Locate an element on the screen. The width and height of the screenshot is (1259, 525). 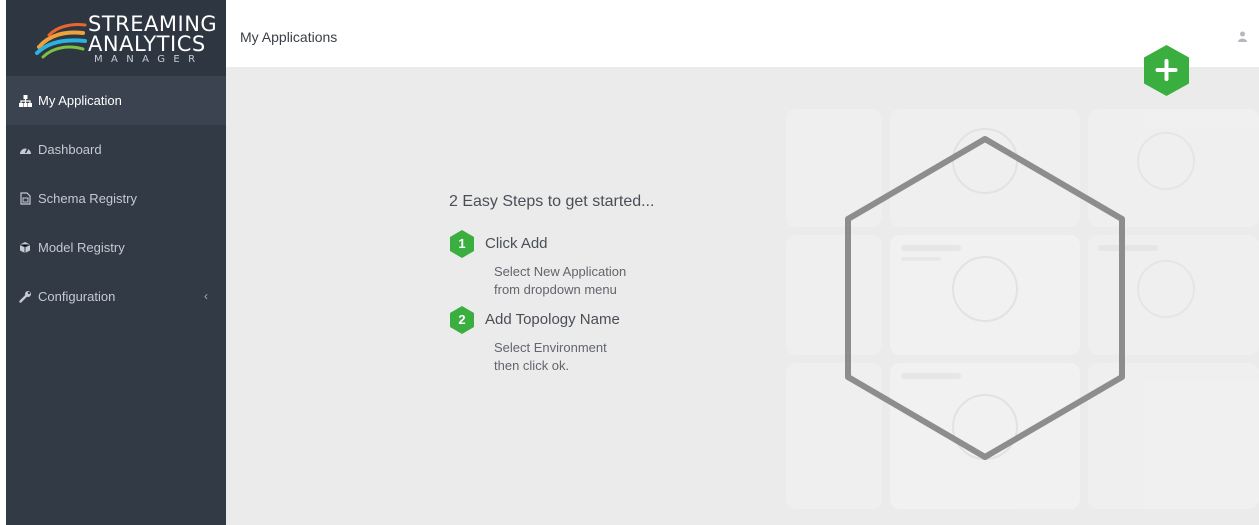
brand-line-2: ANALYTICS is located at coordinates (147, 44).